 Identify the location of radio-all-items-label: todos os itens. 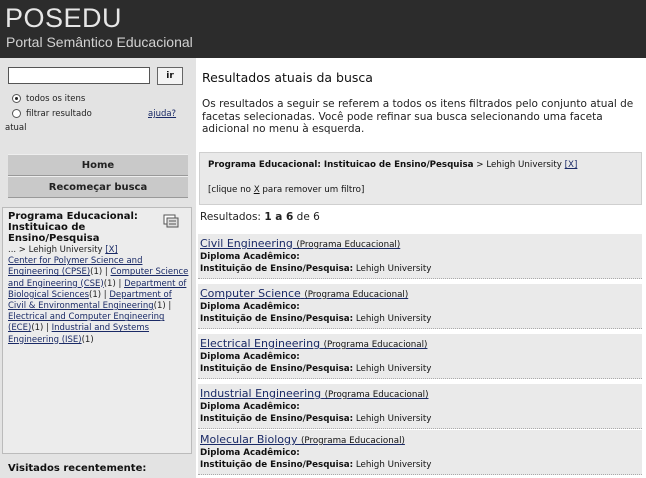
(56, 99).